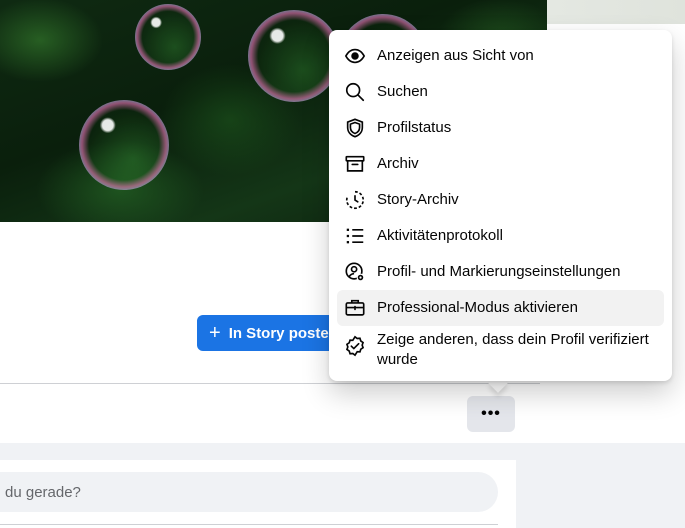  I want to click on composer-placeholder: du gerade?, so click(43, 492).